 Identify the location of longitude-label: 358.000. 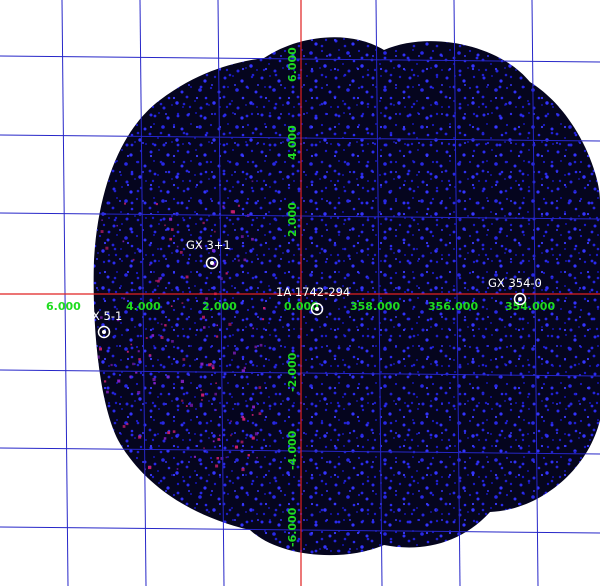
(375, 306).